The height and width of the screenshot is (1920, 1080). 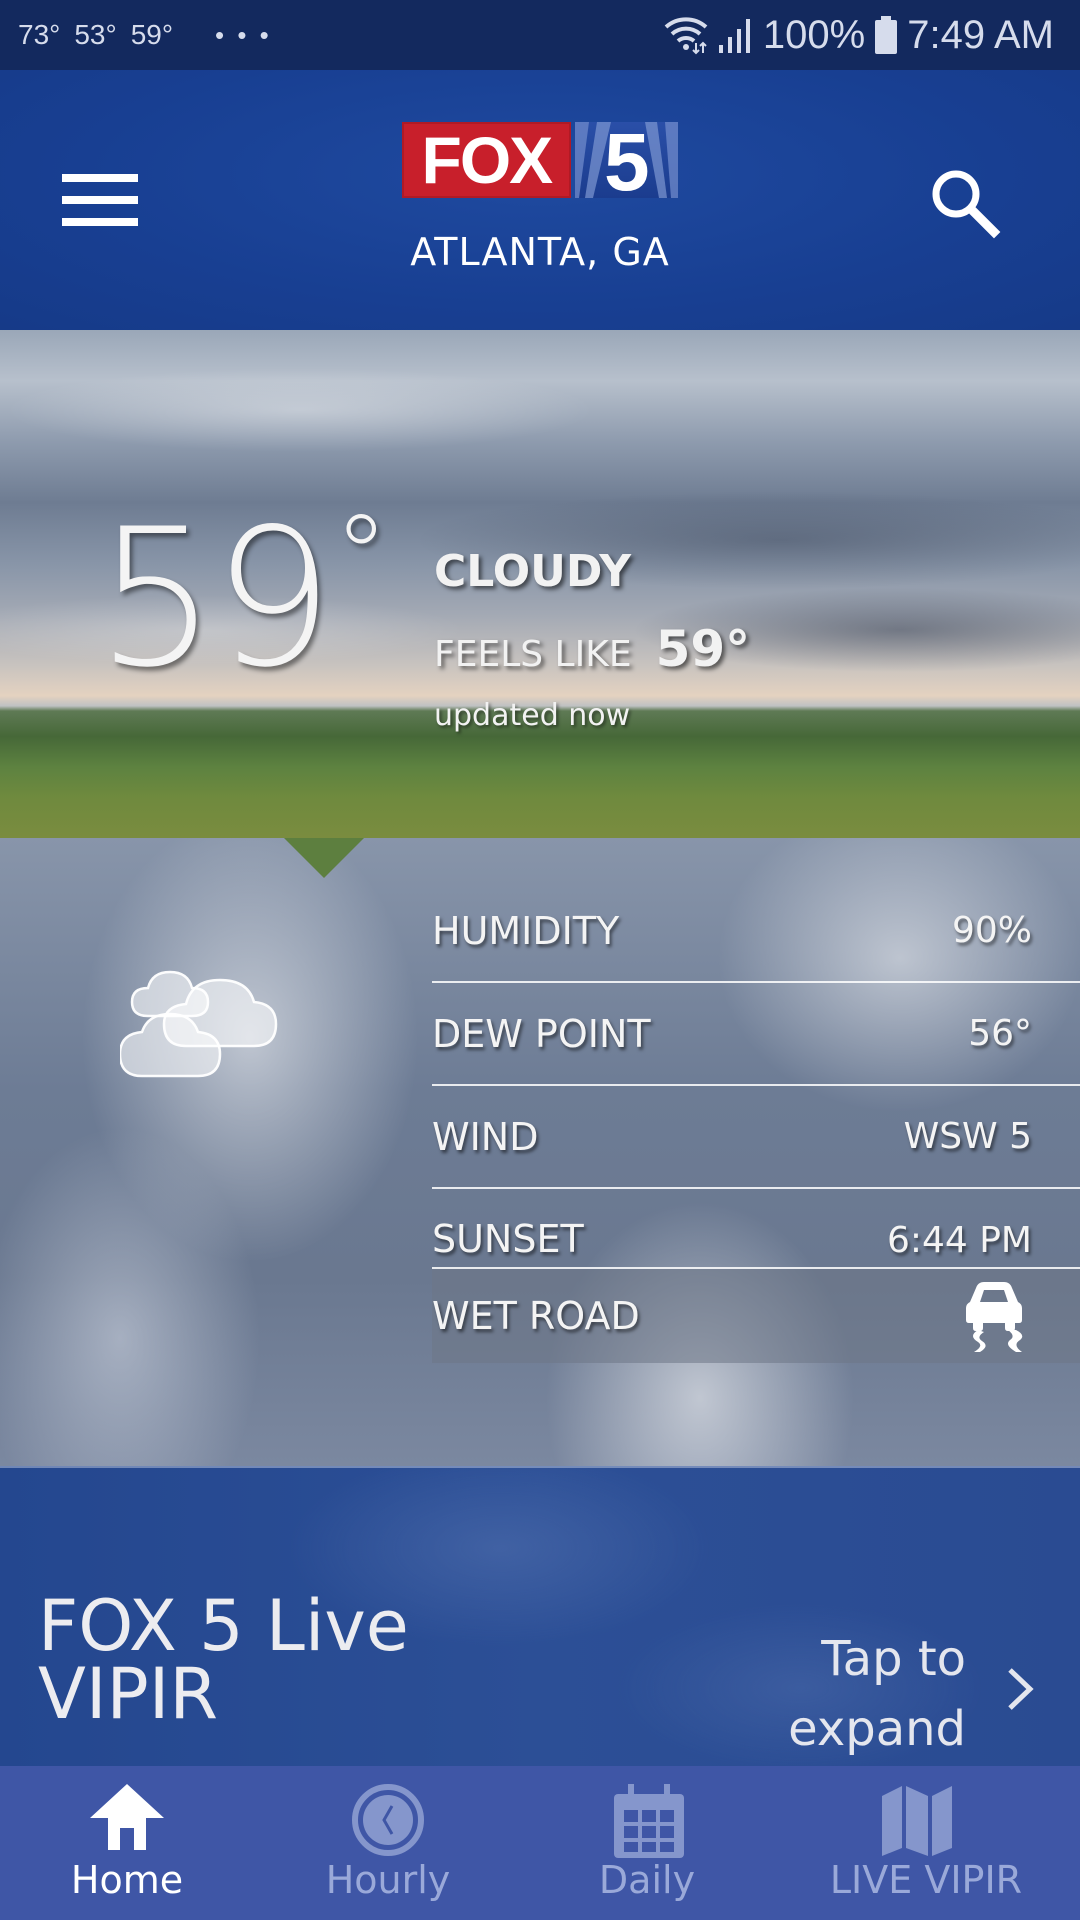 I want to click on app-header: FOX 5 ATLANTA, GA, so click(x=540, y=200).